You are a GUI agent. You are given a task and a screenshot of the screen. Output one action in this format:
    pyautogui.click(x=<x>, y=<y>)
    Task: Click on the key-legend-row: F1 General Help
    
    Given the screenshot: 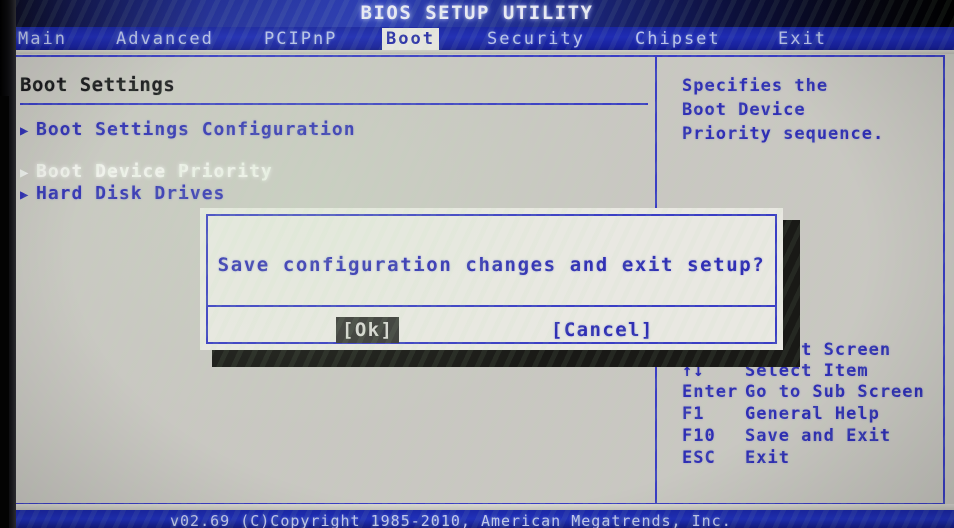 What is the action you would take?
    pyautogui.click(x=477, y=413)
    